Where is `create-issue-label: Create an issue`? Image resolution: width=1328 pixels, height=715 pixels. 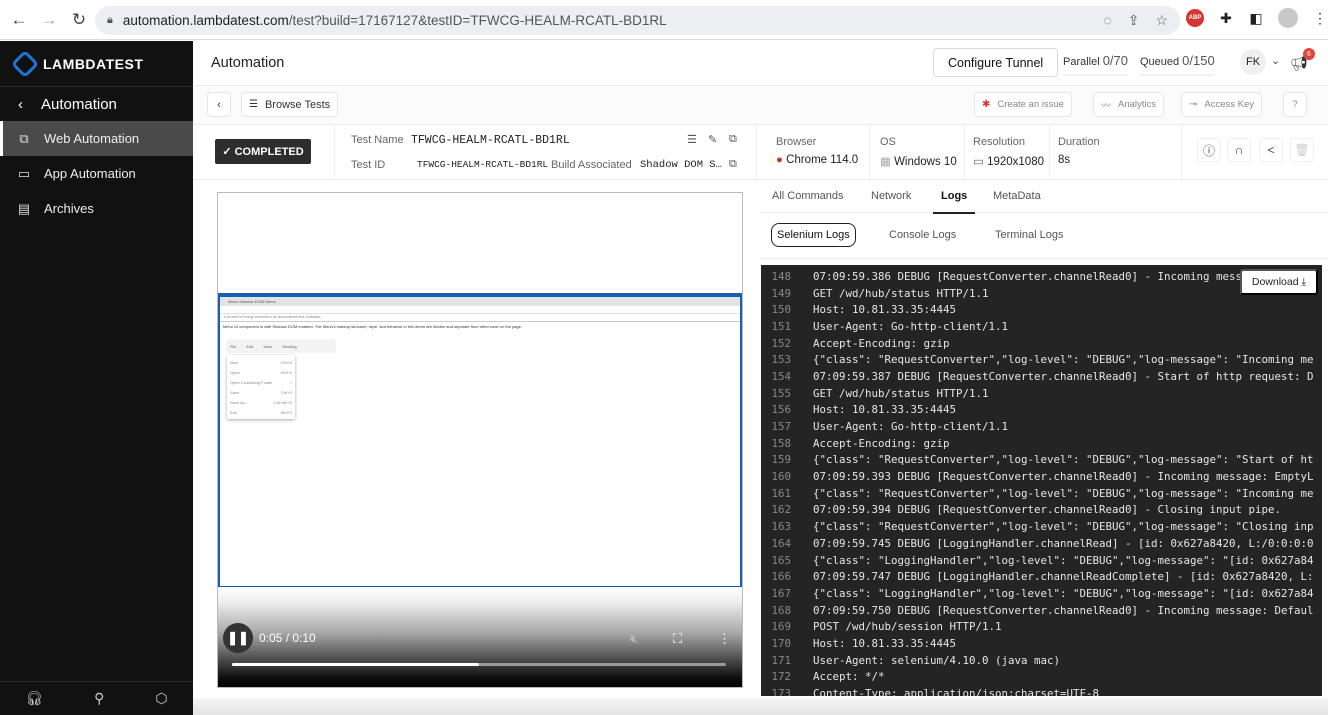 create-issue-label: Create an issue is located at coordinates (1030, 104).